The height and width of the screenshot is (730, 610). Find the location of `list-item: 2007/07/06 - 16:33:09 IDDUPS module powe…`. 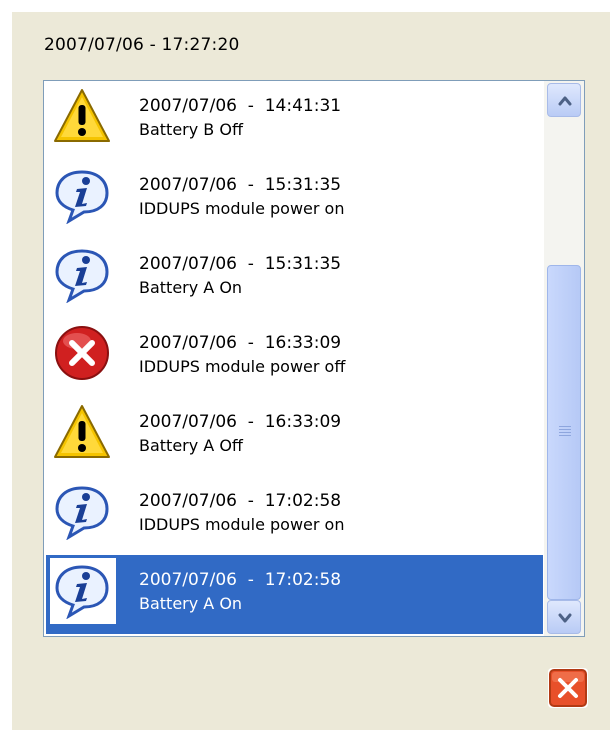

list-item: 2007/07/06 - 16:33:09 IDDUPS module powe… is located at coordinates (294, 357).